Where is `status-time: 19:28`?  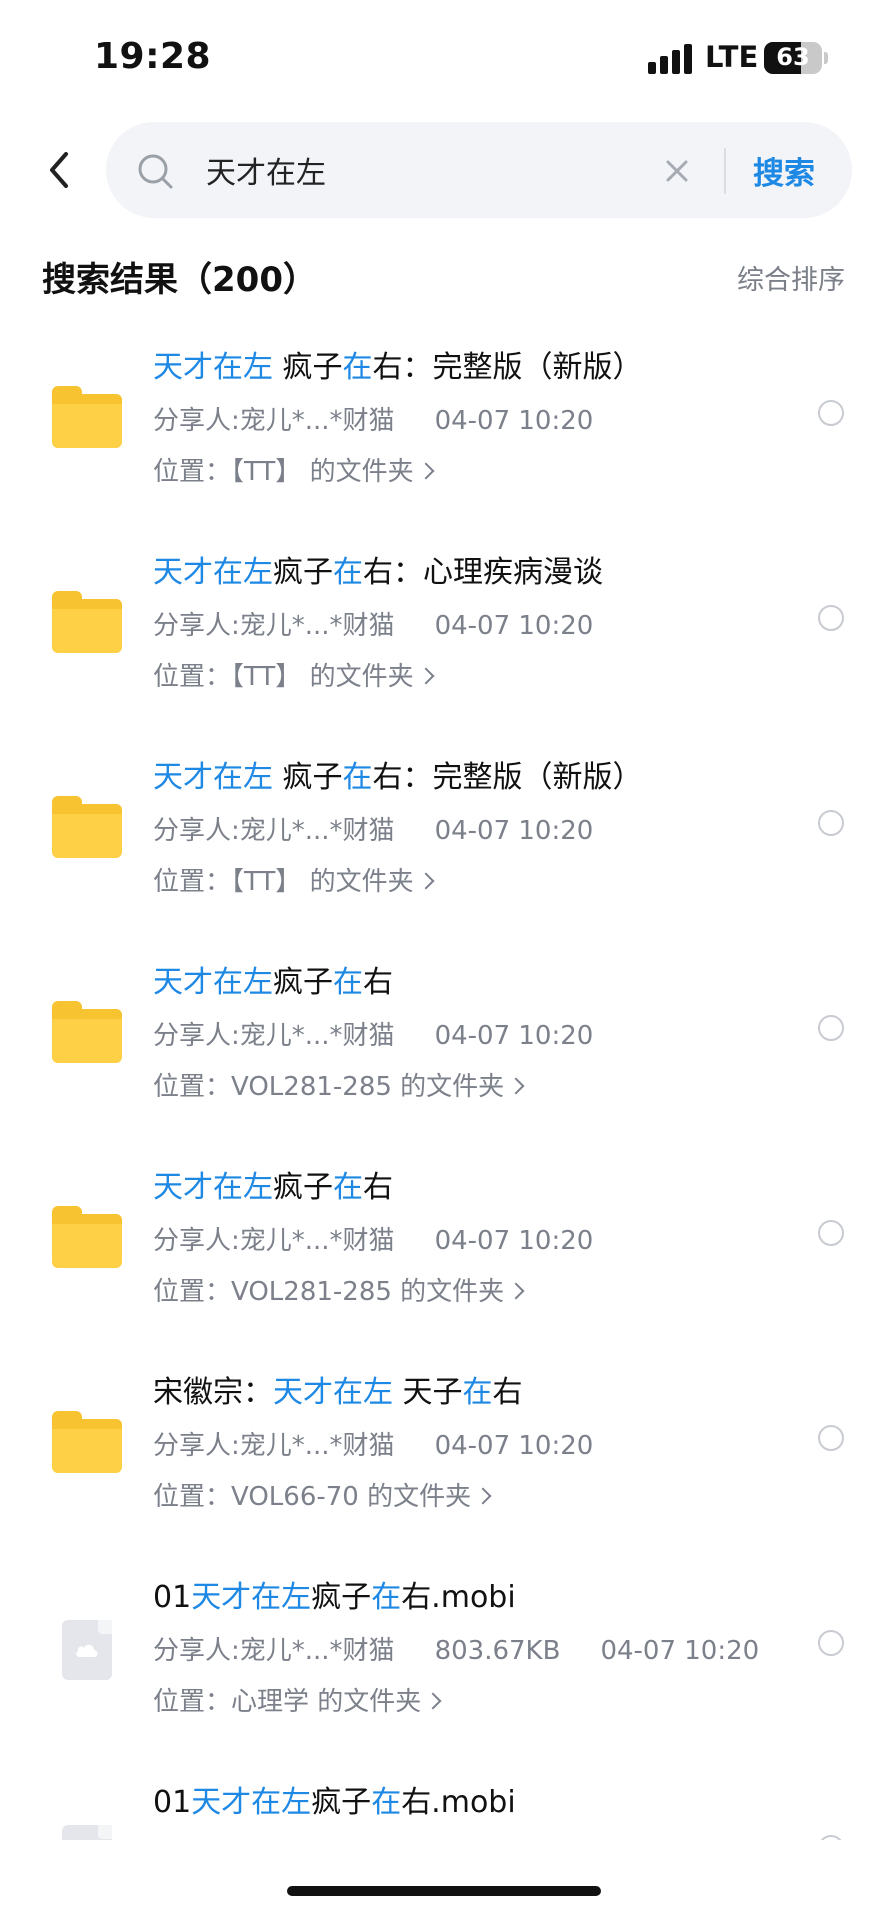 status-time: 19:28 is located at coordinates (153, 56).